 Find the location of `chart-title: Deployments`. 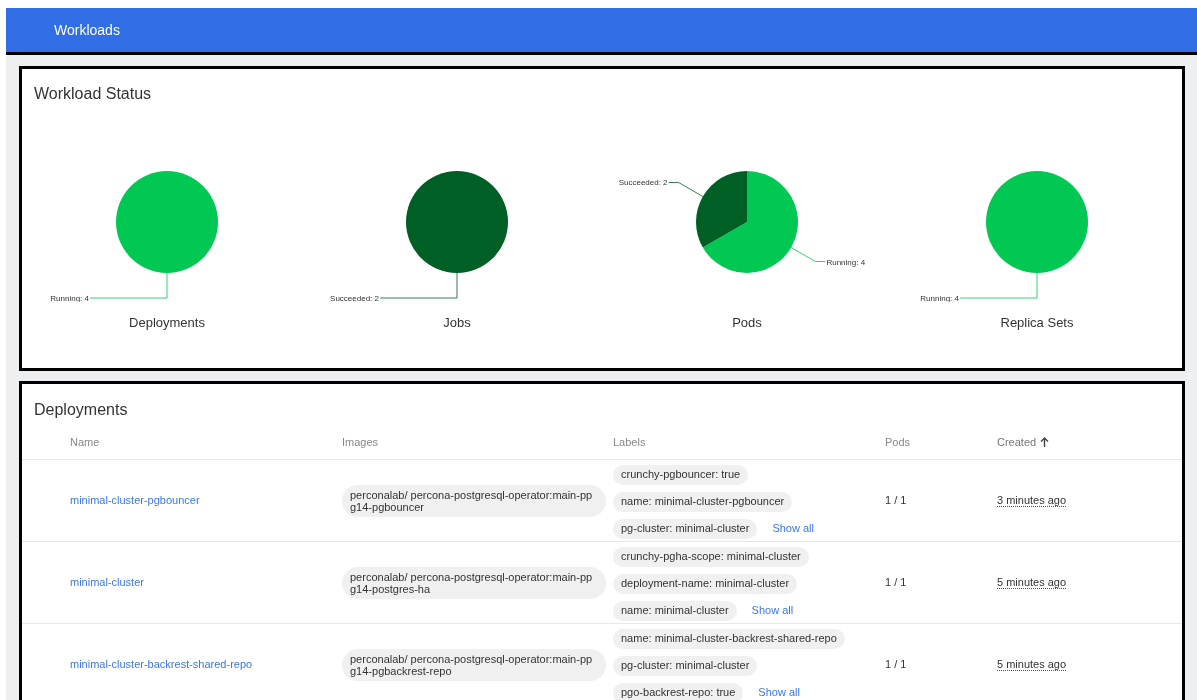

chart-title: Deployments is located at coordinates (167, 323).